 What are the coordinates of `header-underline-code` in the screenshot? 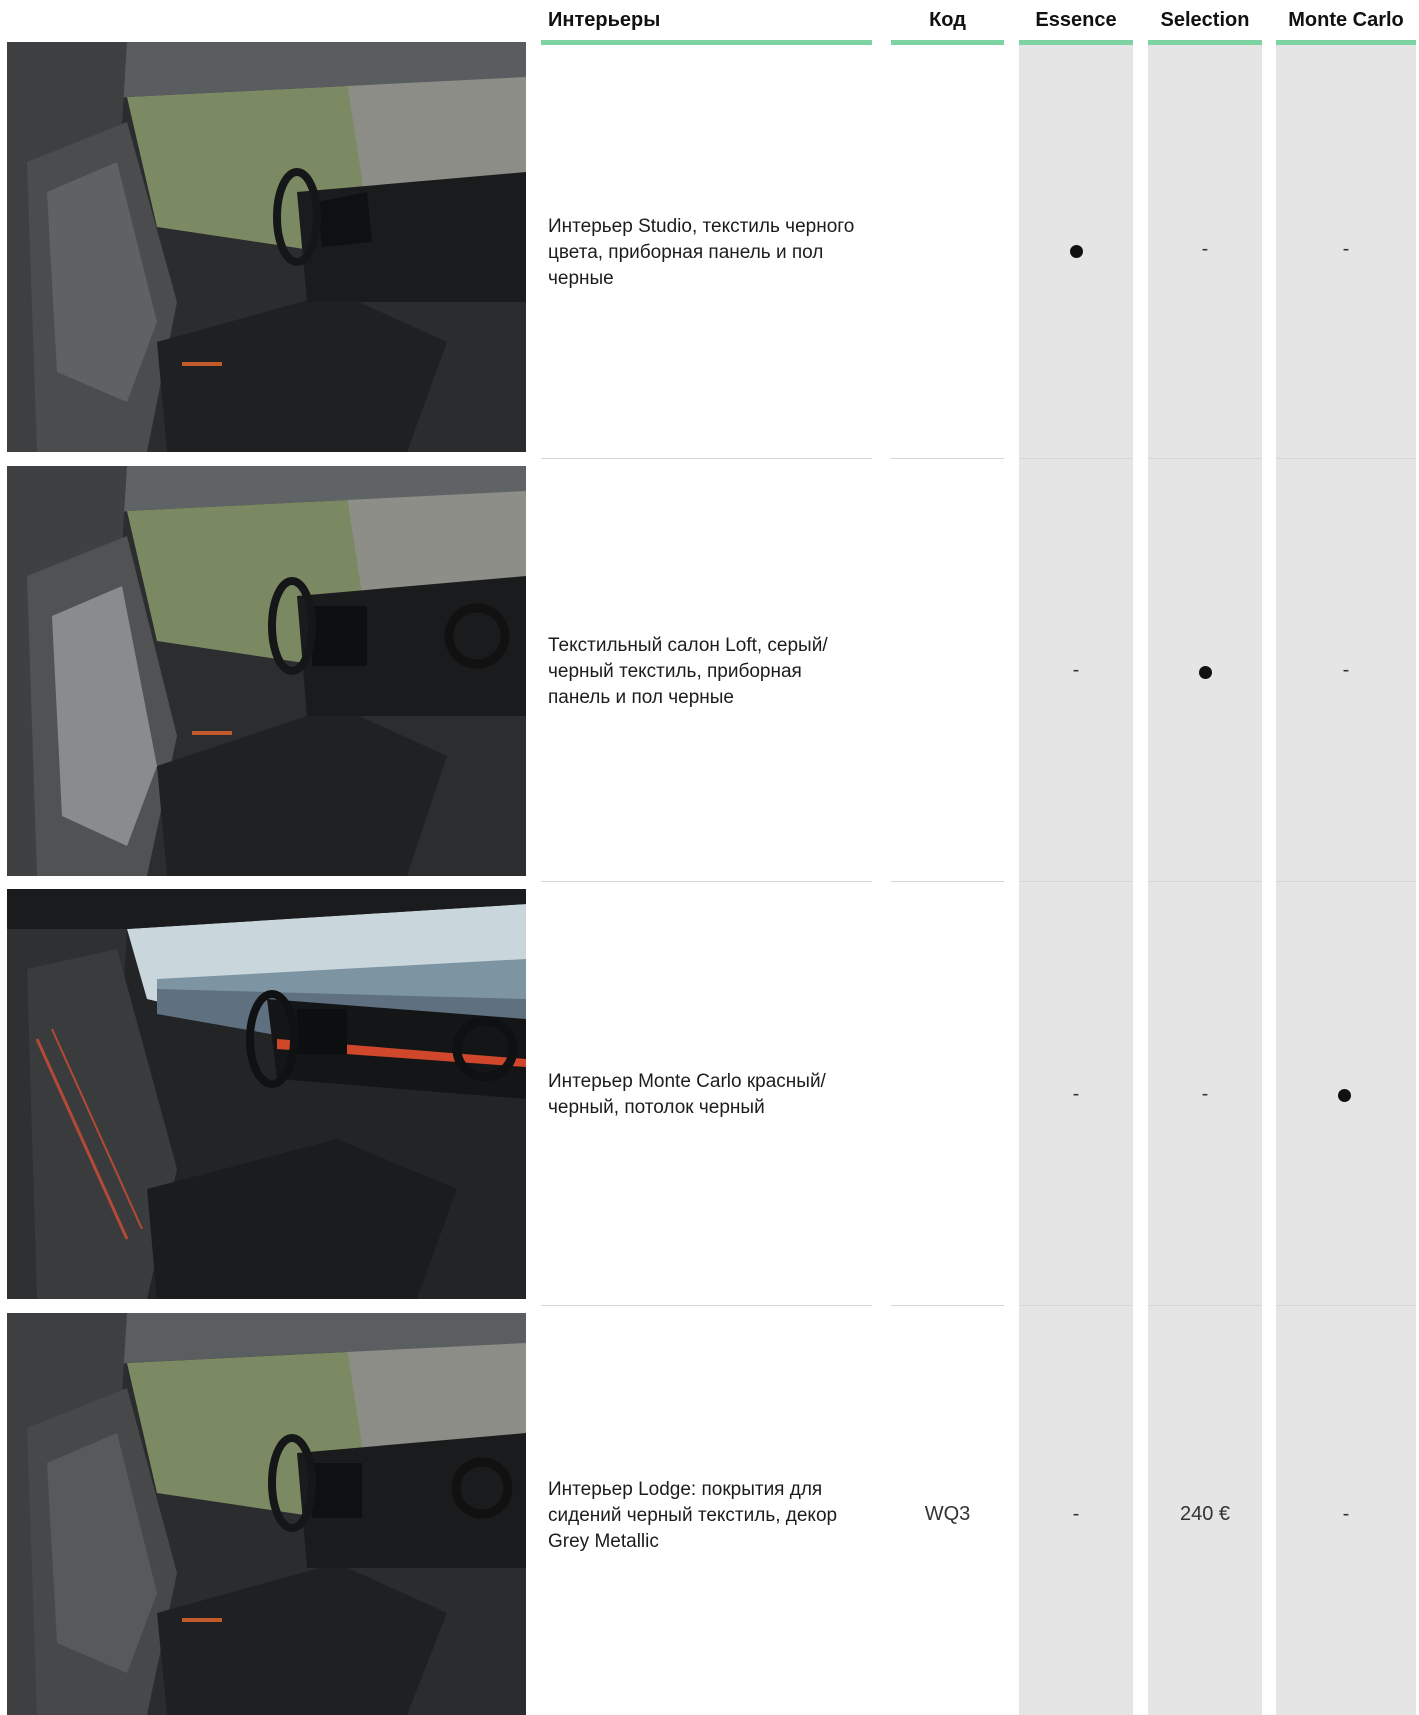 It's located at (947, 42).